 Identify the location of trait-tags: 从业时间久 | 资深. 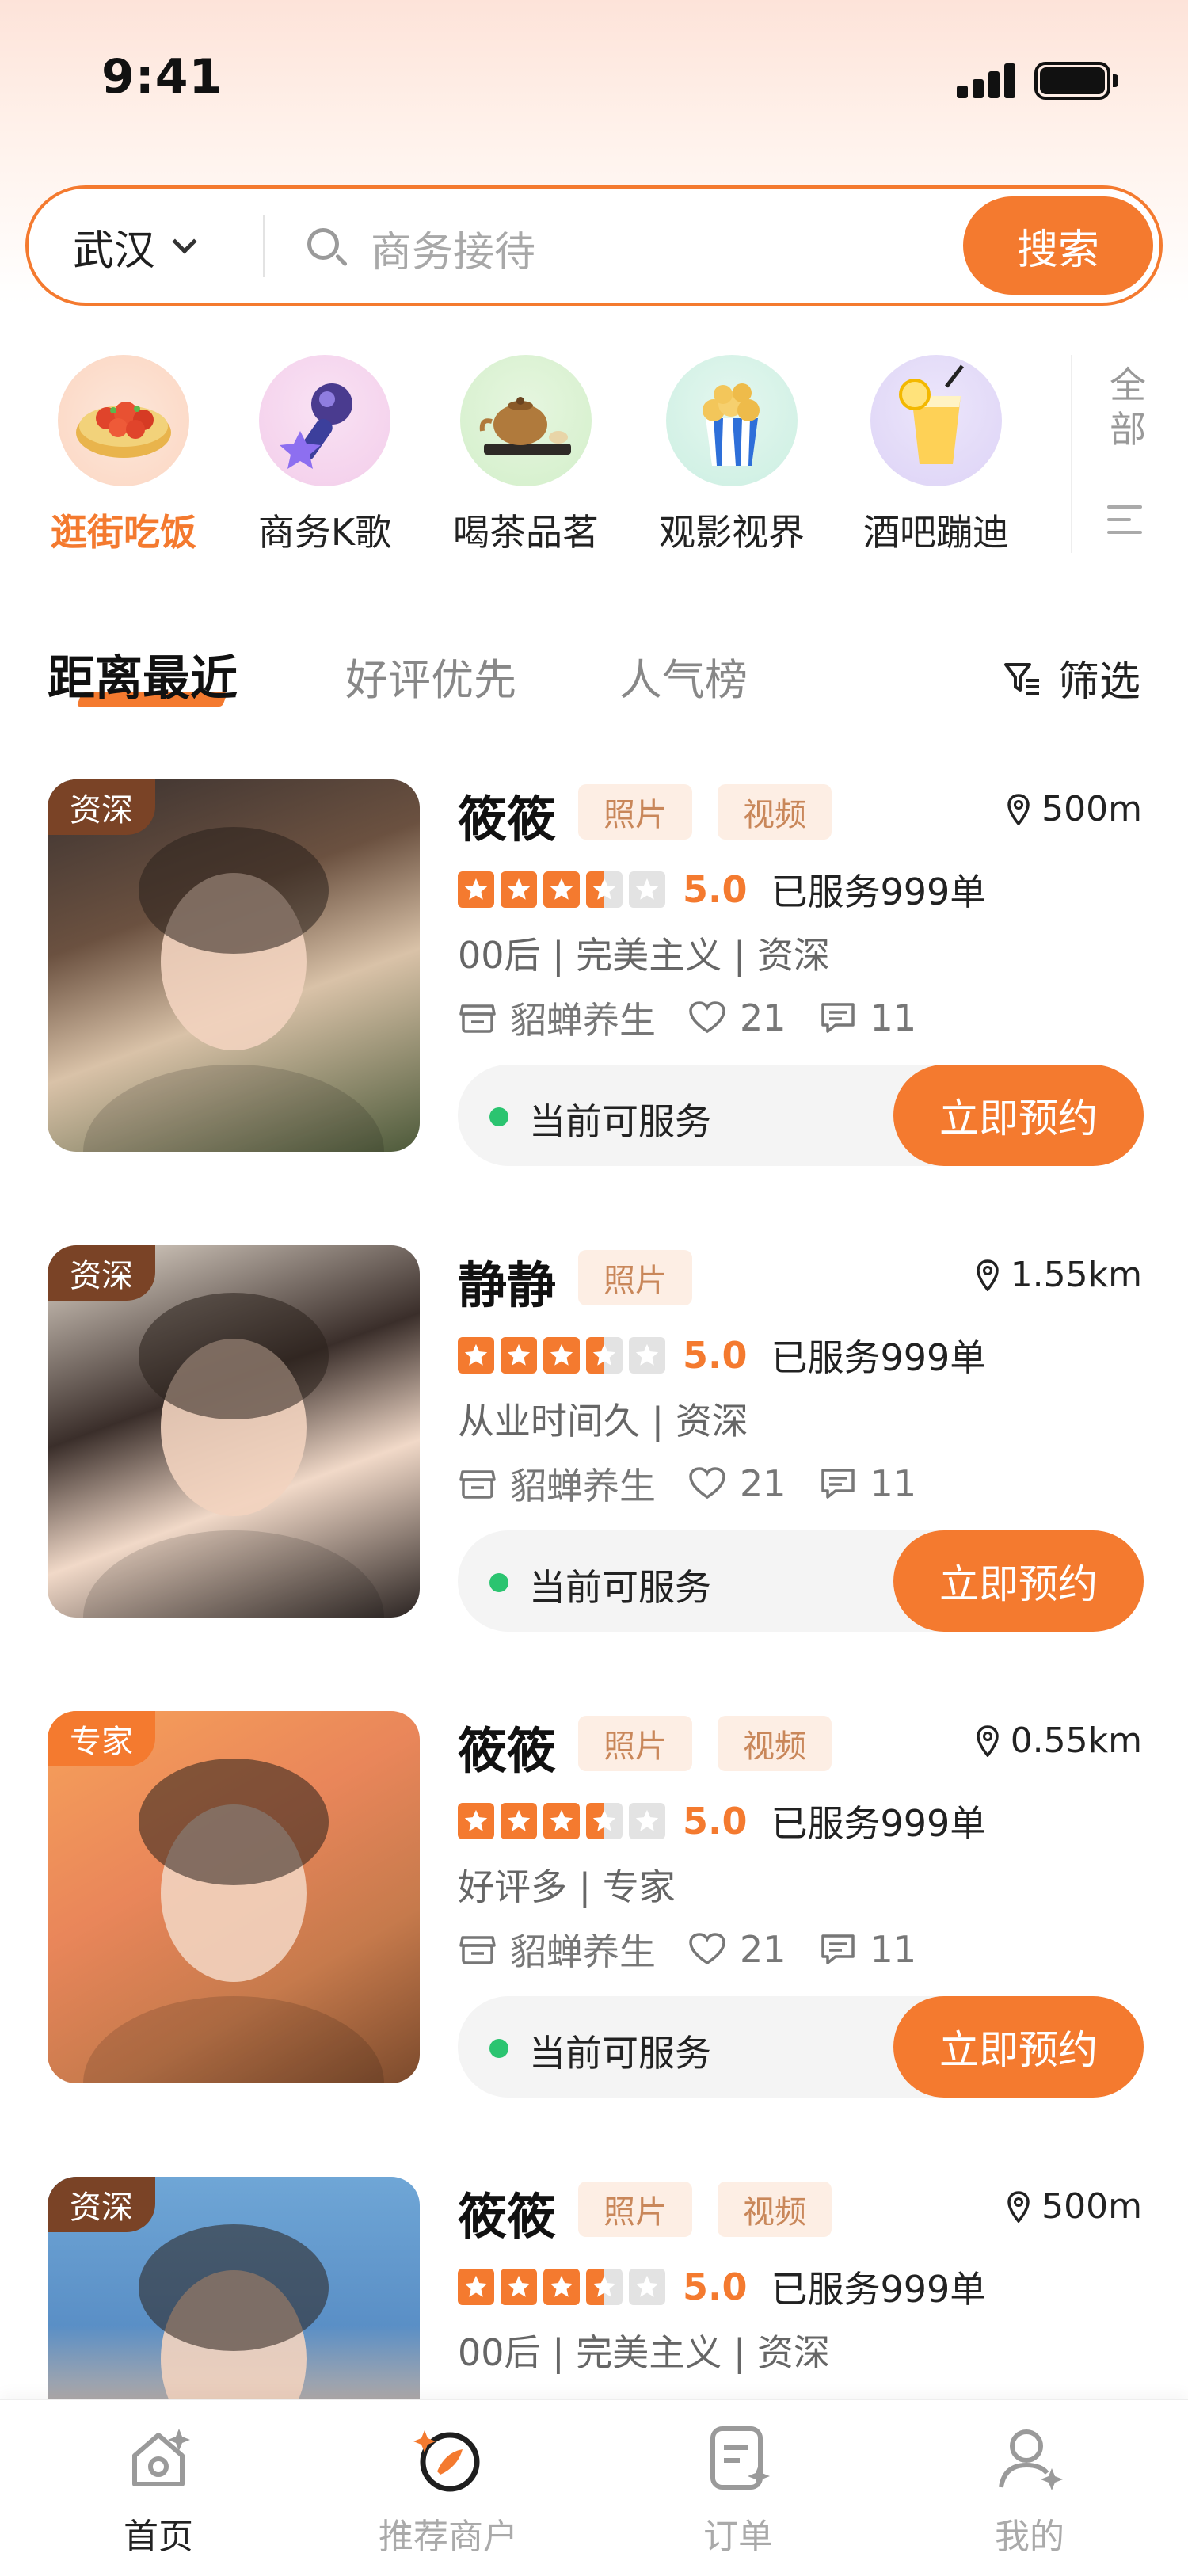
(603, 1421).